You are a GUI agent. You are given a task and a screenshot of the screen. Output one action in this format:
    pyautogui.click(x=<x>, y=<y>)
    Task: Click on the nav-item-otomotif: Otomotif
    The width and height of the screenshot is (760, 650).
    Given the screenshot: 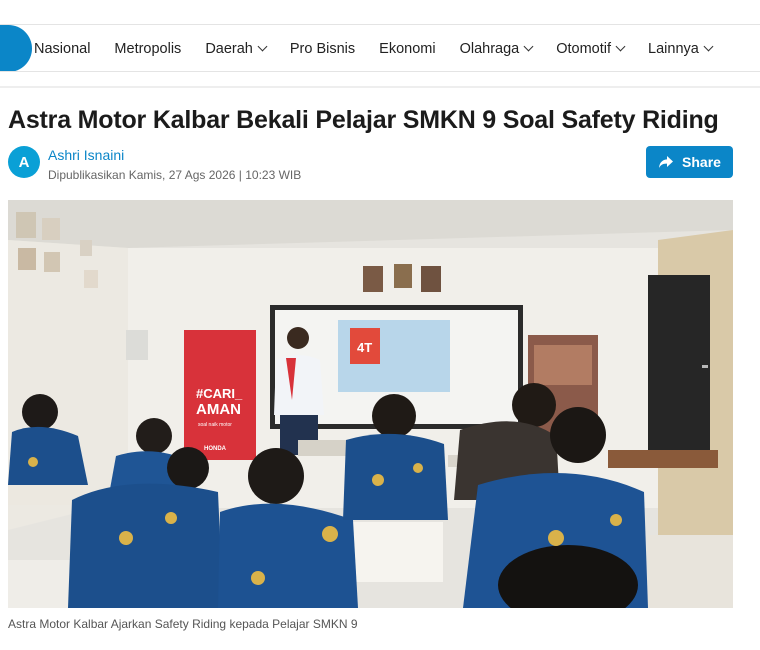 What is the action you would take?
    pyautogui.click(x=591, y=48)
    